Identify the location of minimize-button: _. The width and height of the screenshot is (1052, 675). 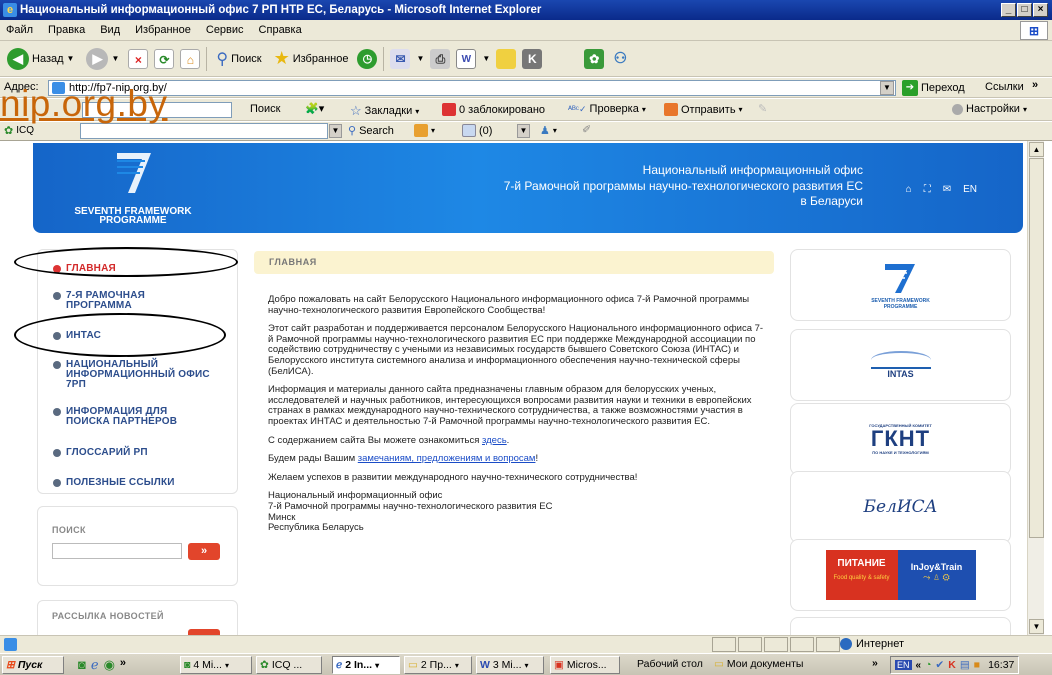
(1008, 10).